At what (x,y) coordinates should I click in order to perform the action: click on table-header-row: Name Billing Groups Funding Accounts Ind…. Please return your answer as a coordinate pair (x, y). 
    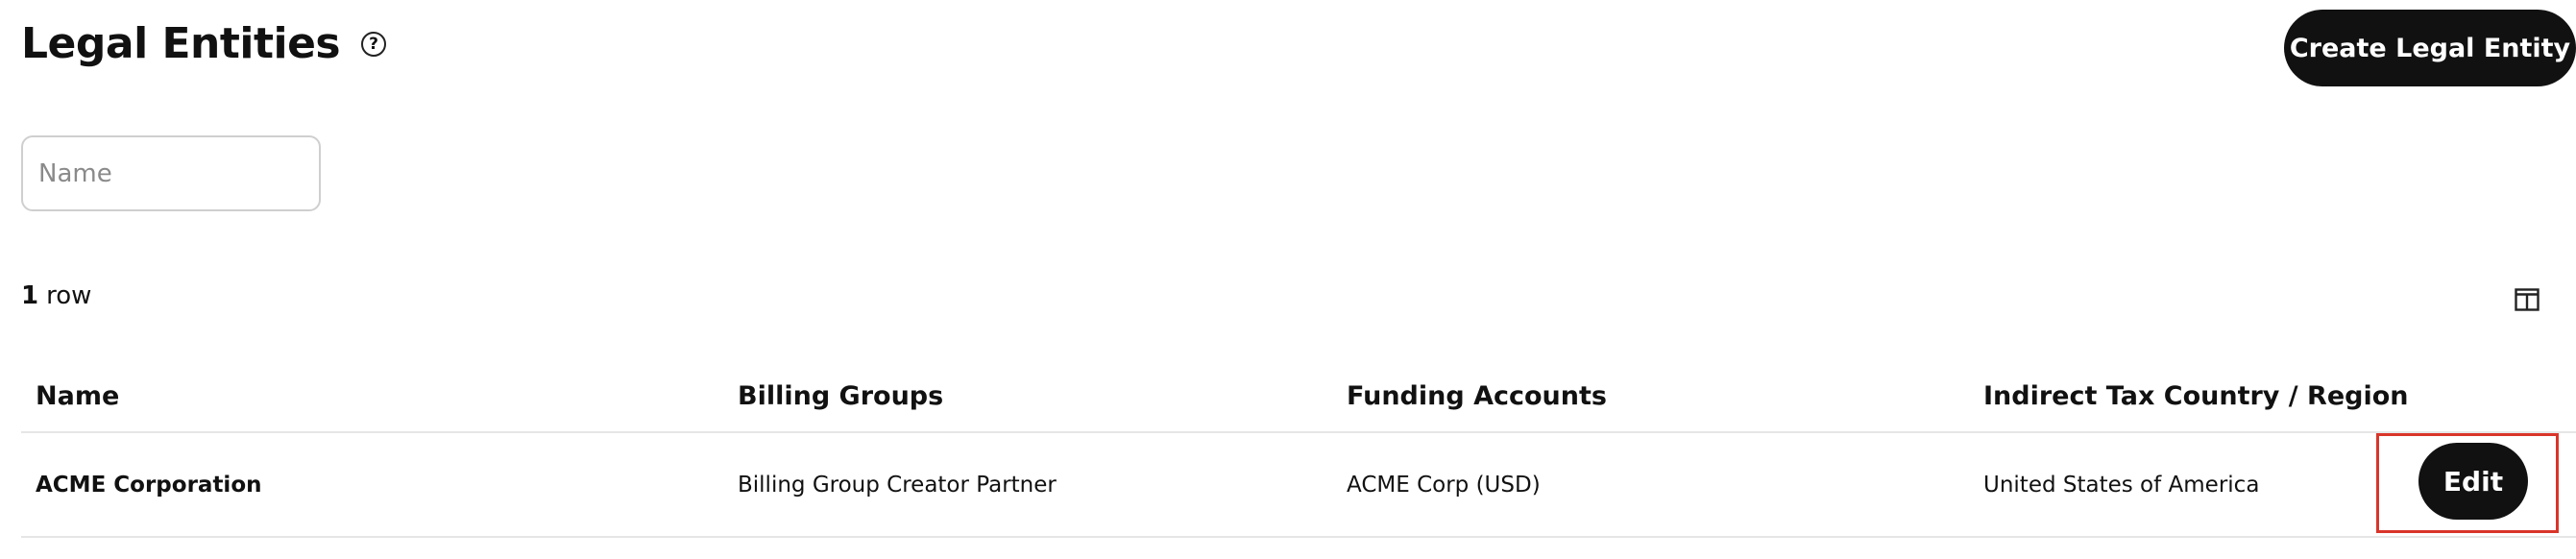
    Looking at the image, I should click on (1298, 396).